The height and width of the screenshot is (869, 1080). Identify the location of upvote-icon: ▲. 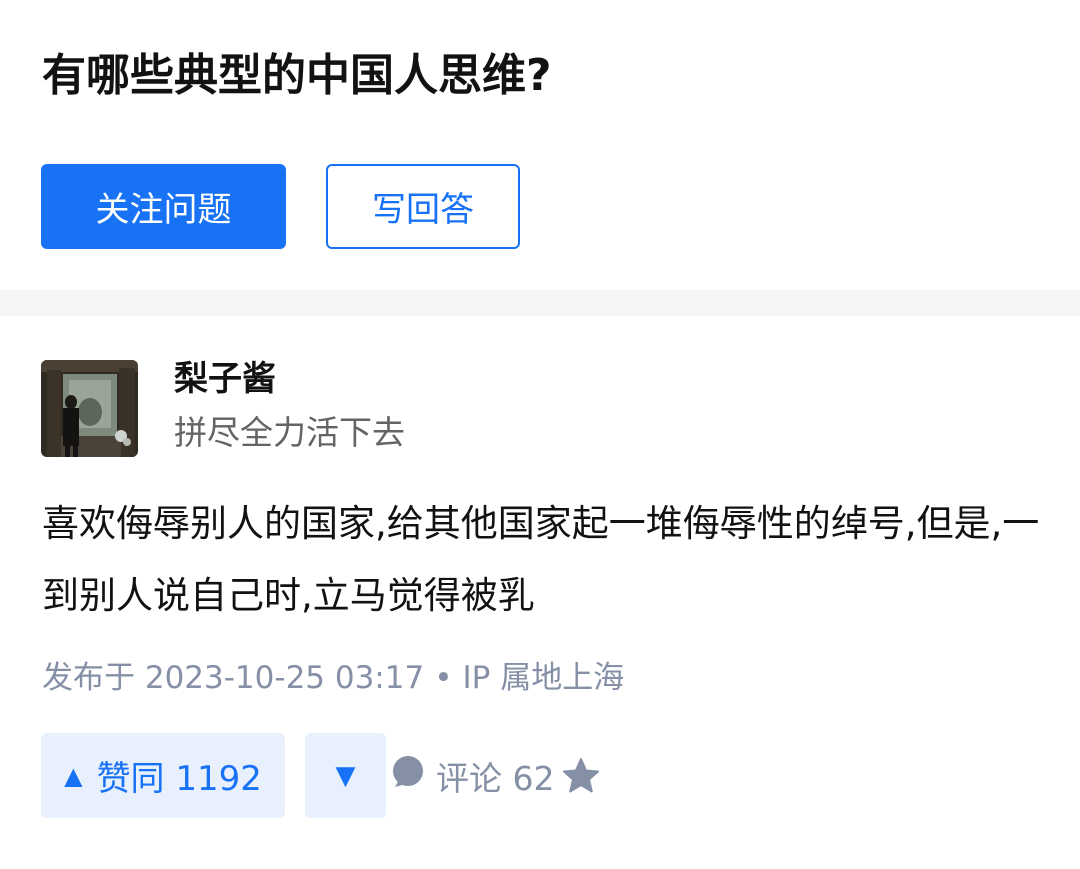
(73, 775).